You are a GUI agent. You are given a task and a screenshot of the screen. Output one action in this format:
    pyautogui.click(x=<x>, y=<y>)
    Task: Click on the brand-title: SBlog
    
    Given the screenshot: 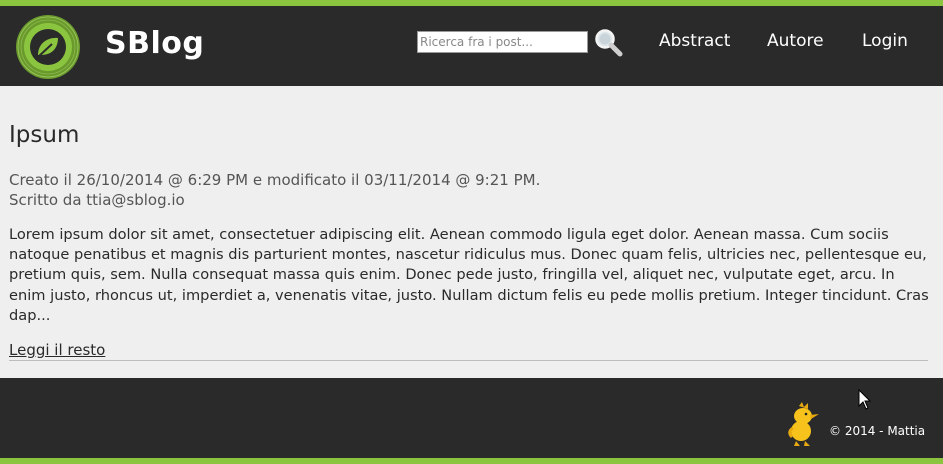 What is the action you would take?
    pyautogui.click(x=154, y=43)
    